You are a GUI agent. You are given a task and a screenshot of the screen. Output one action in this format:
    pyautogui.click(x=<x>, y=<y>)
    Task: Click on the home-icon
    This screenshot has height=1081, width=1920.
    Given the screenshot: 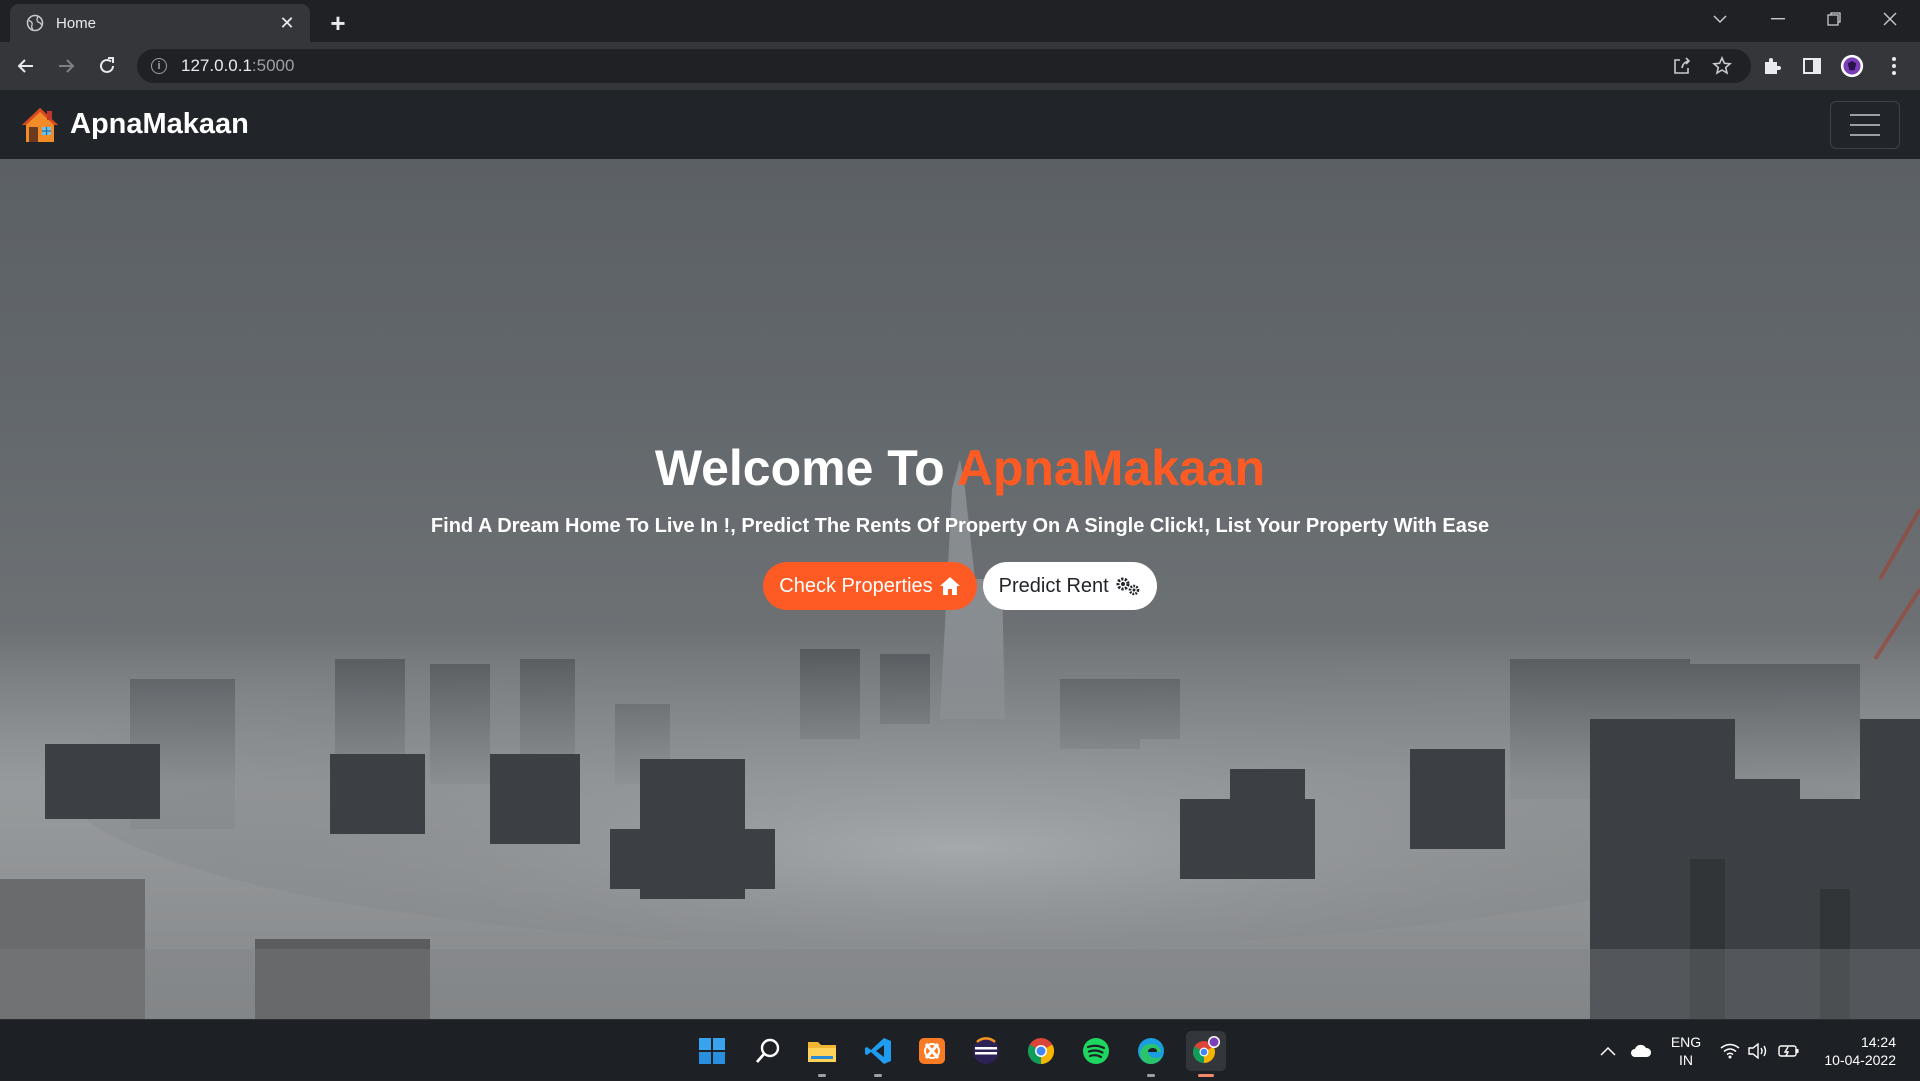 What is the action you would take?
    pyautogui.click(x=950, y=586)
    